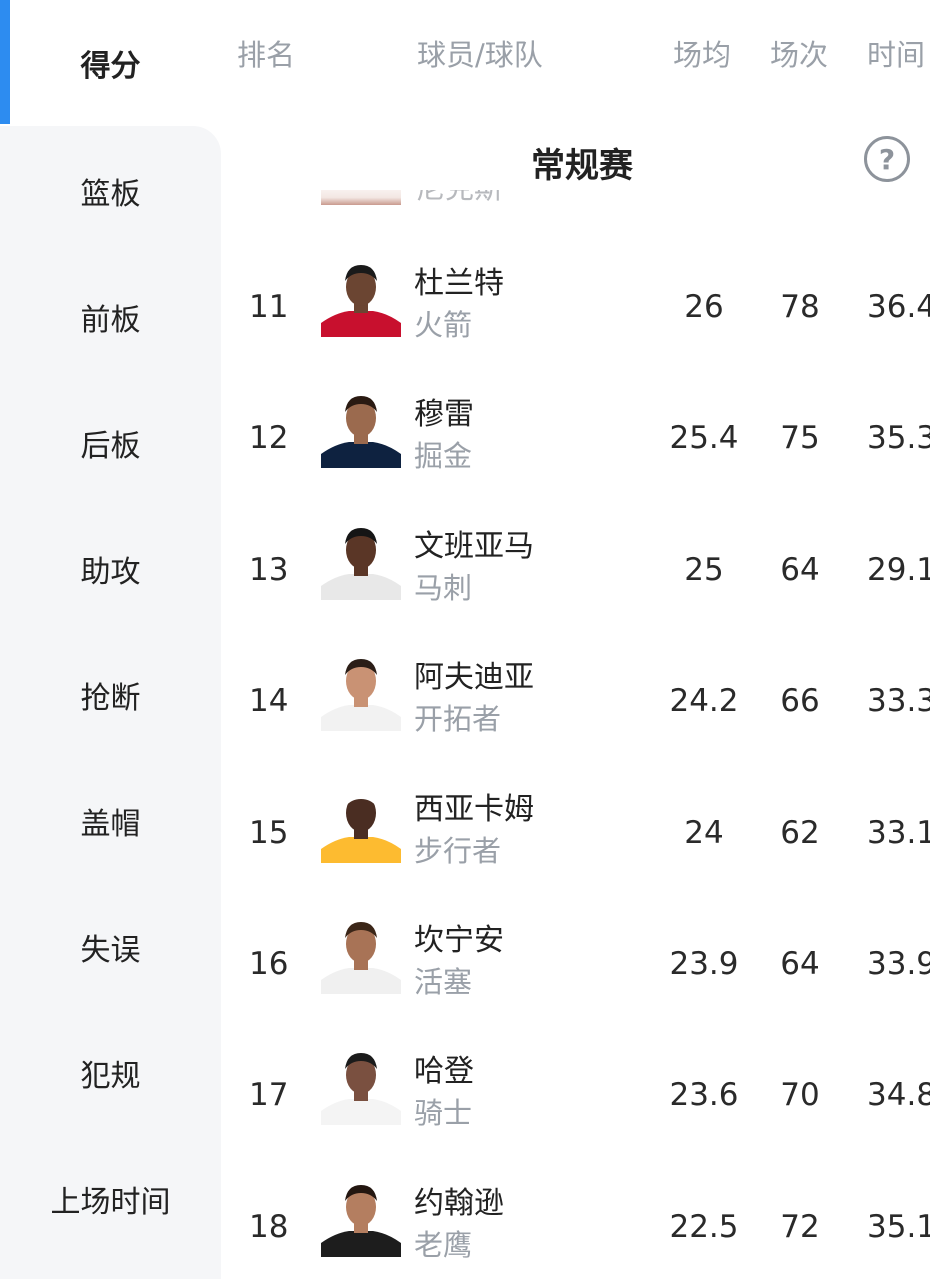 This screenshot has width=930, height=1279. What do you see at coordinates (110, 1076) in the screenshot?
I see `sidebar-item-label: 犯规` at bounding box center [110, 1076].